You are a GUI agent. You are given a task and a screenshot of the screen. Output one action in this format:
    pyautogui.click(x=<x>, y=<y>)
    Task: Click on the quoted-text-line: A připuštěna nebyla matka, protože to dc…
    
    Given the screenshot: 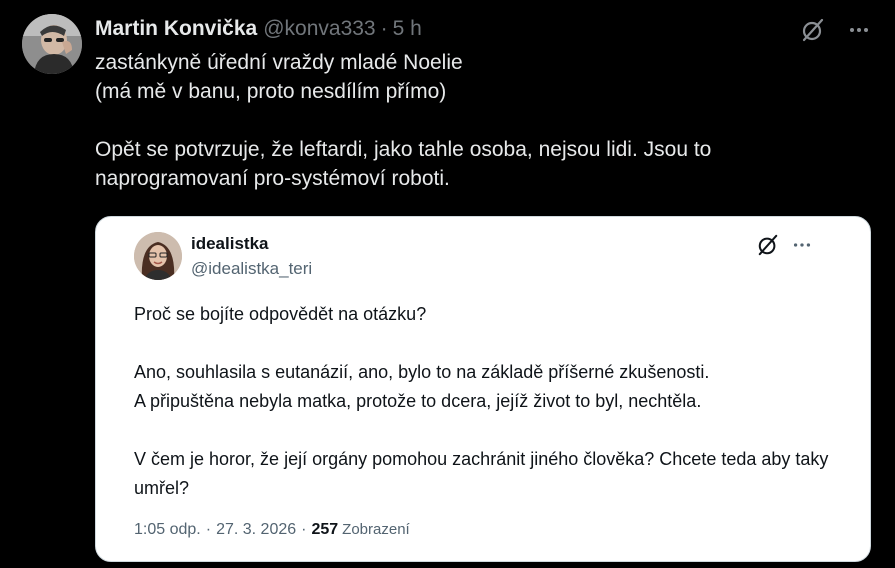 What is the action you would take?
    pyautogui.click(x=418, y=401)
    